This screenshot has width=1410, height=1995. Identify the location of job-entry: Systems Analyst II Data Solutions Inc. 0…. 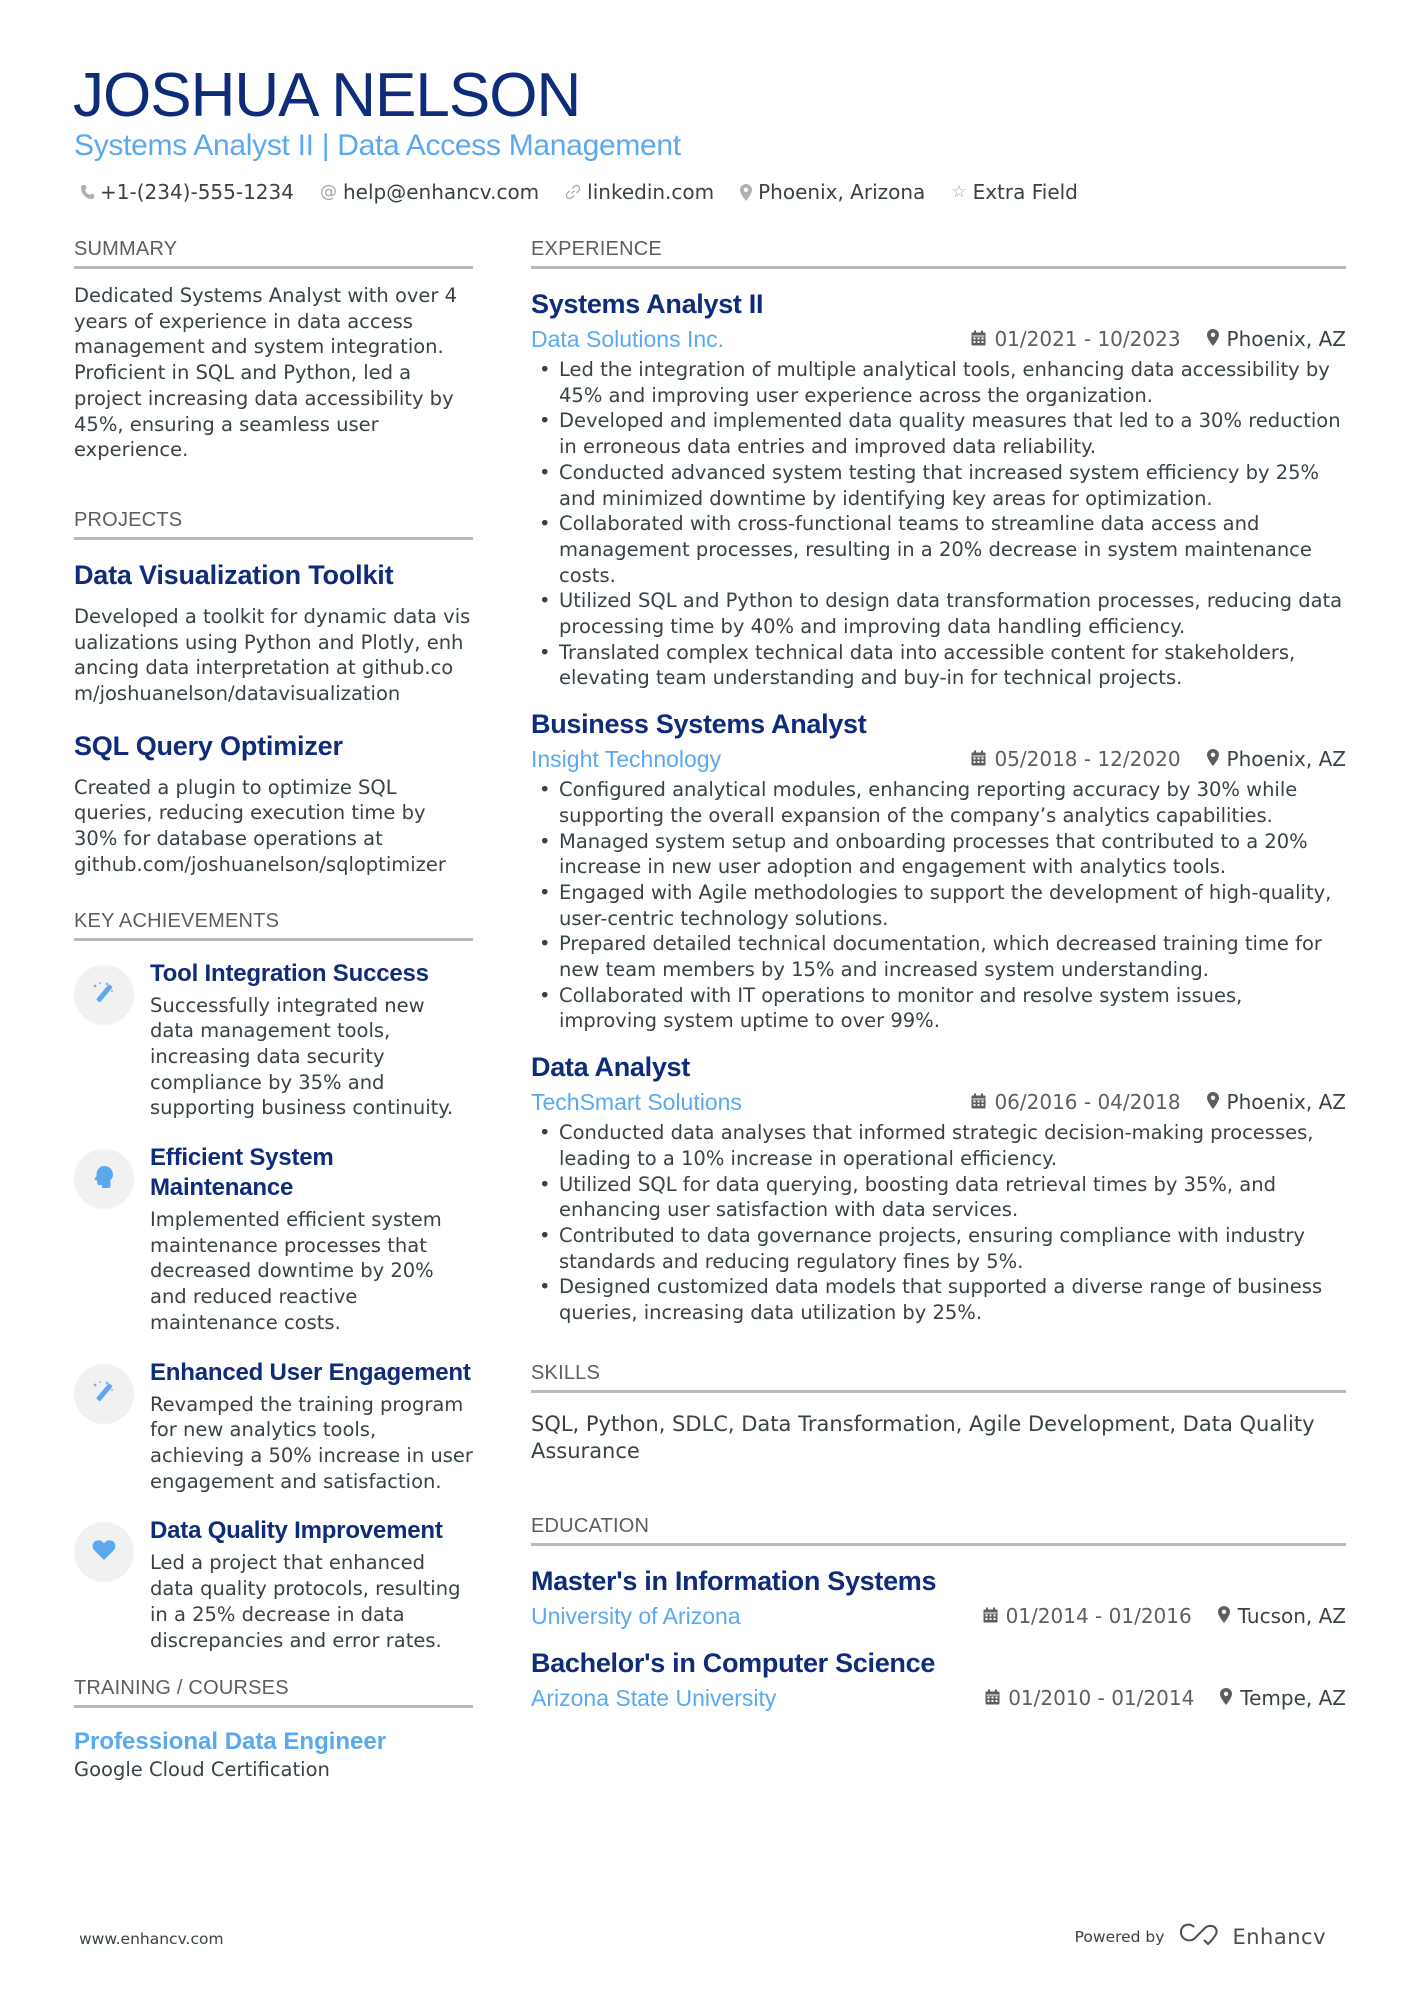
(938, 489).